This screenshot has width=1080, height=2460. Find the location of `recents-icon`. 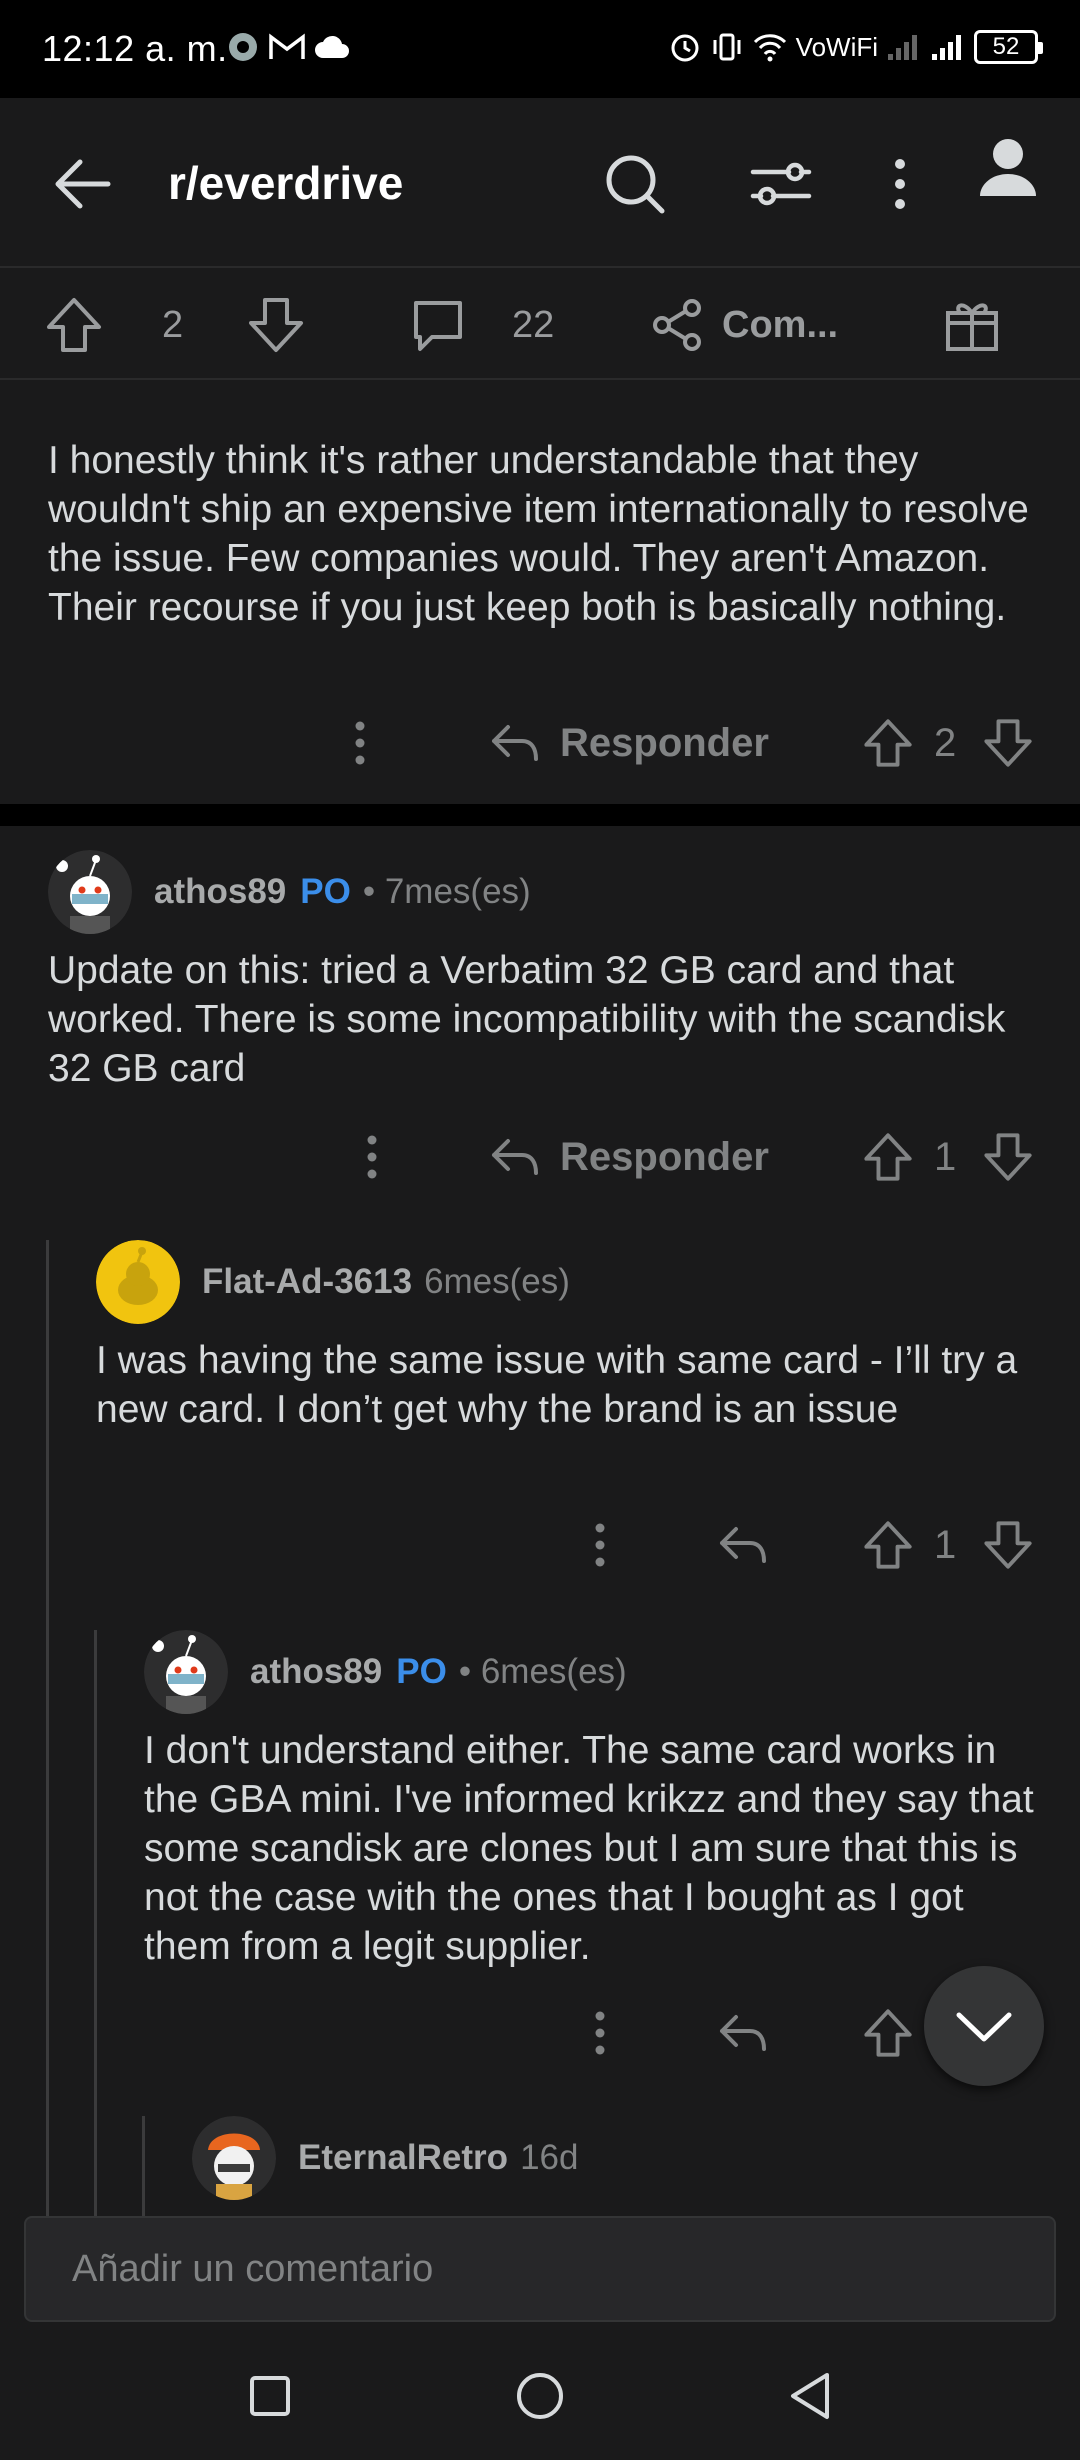

recents-icon is located at coordinates (270, 2396).